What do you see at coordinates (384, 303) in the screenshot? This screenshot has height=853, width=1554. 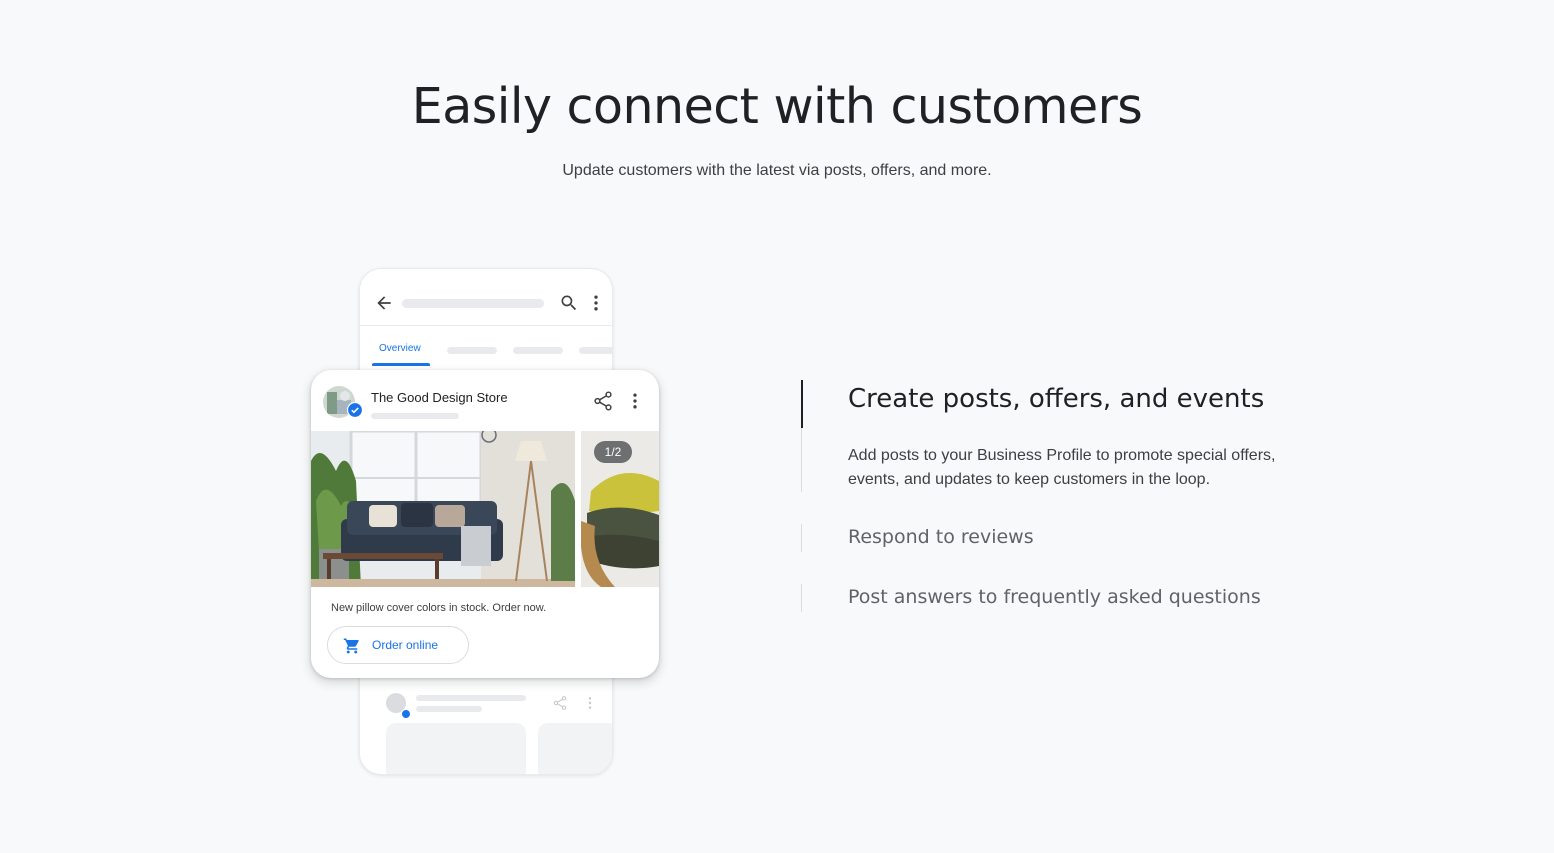 I see `arrow-back-icon` at bounding box center [384, 303].